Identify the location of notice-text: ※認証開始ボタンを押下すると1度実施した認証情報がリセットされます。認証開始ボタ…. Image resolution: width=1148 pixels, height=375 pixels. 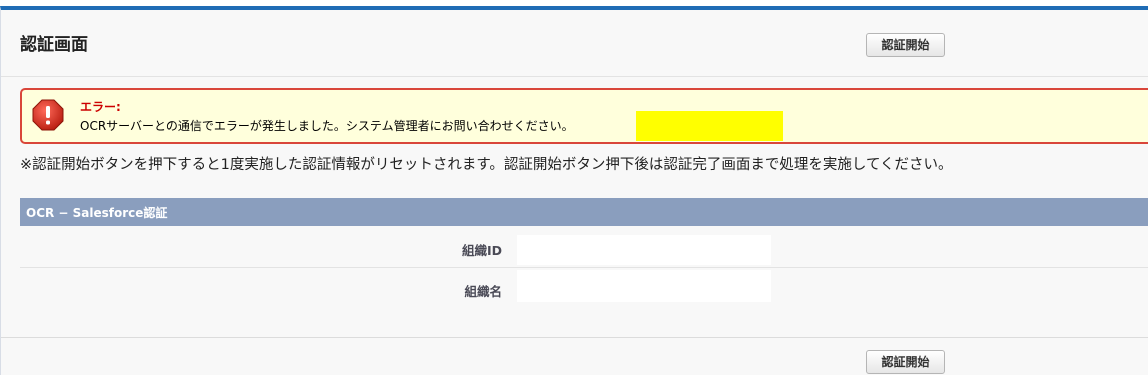
(486, 165).